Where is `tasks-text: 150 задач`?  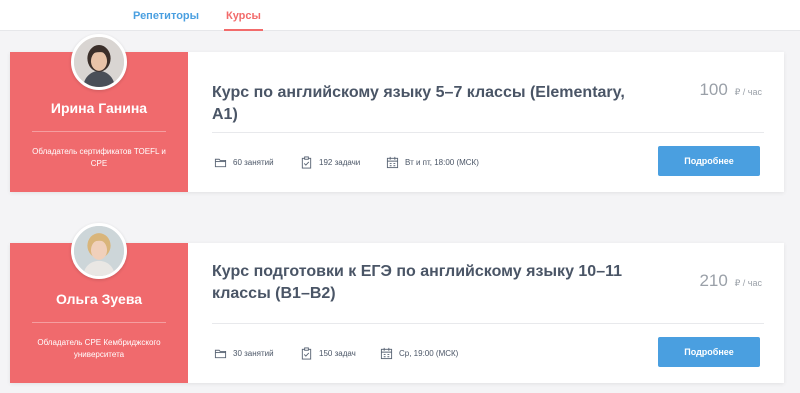
tasks-text: 150 задач is located at coordinates (337, 353).